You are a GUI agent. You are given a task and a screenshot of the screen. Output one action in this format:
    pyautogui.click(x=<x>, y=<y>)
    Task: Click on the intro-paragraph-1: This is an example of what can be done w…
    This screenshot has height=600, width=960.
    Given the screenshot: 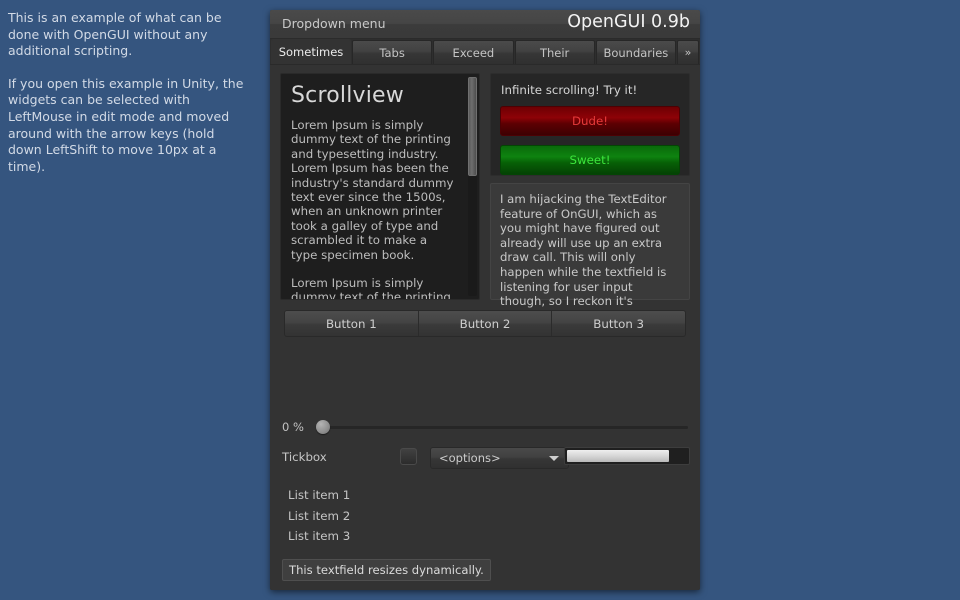 What is the action you would take?
    pyautogui.click(x=115, y=34)
    